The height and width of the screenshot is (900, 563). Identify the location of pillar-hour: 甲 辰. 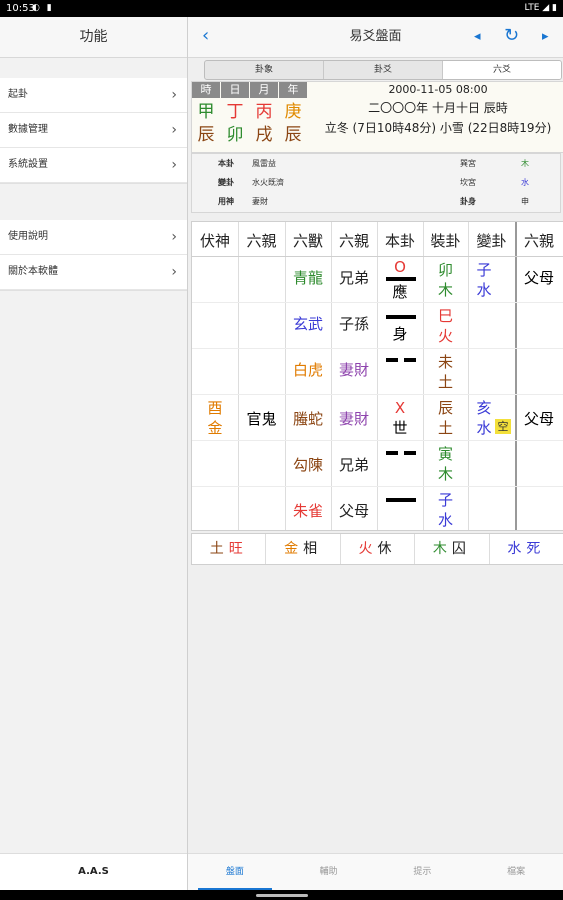
(206, 124).